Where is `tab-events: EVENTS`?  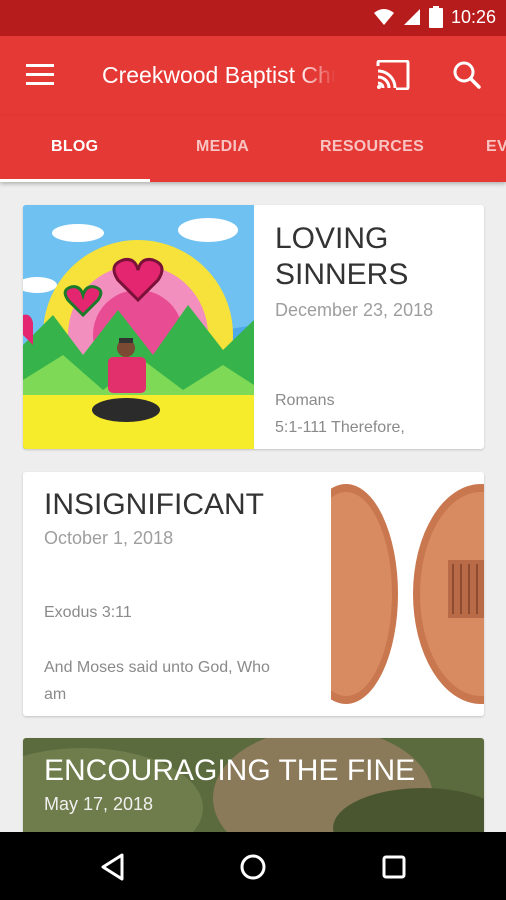
tab-events: EVENTS is located at coordinates (496, 147).